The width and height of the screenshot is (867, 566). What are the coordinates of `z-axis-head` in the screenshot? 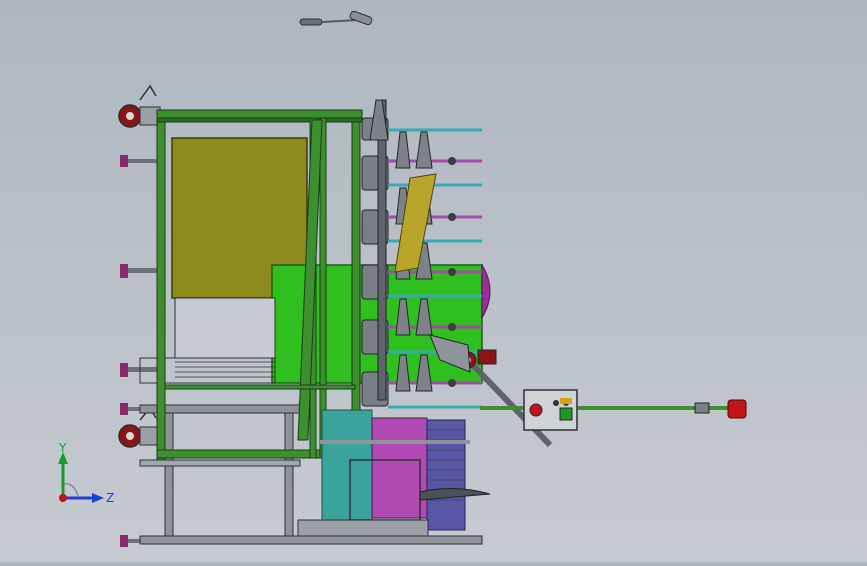 It's located at (98, 498).